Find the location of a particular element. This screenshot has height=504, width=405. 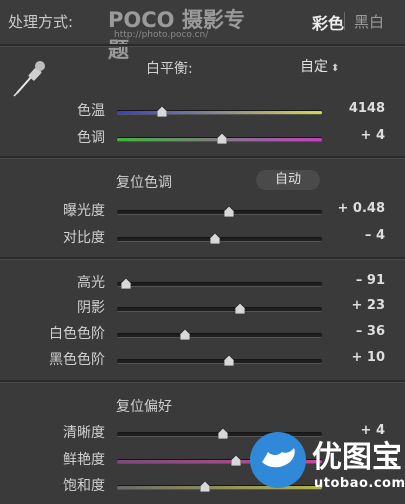

reset-tone-label: 复位色调 is located at coordinates (144, 182).